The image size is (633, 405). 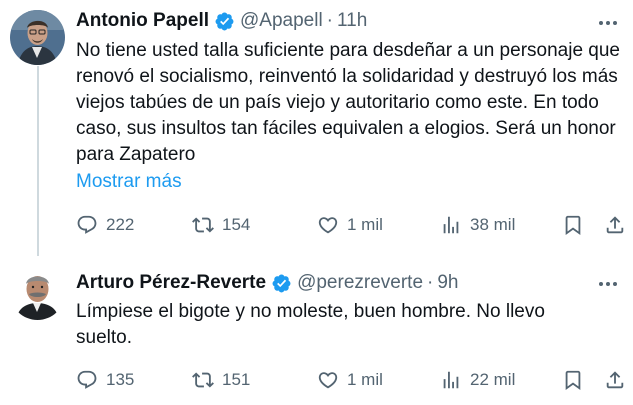 I want to click on author-handle: @perezreverte, so click(x=360, y=283).